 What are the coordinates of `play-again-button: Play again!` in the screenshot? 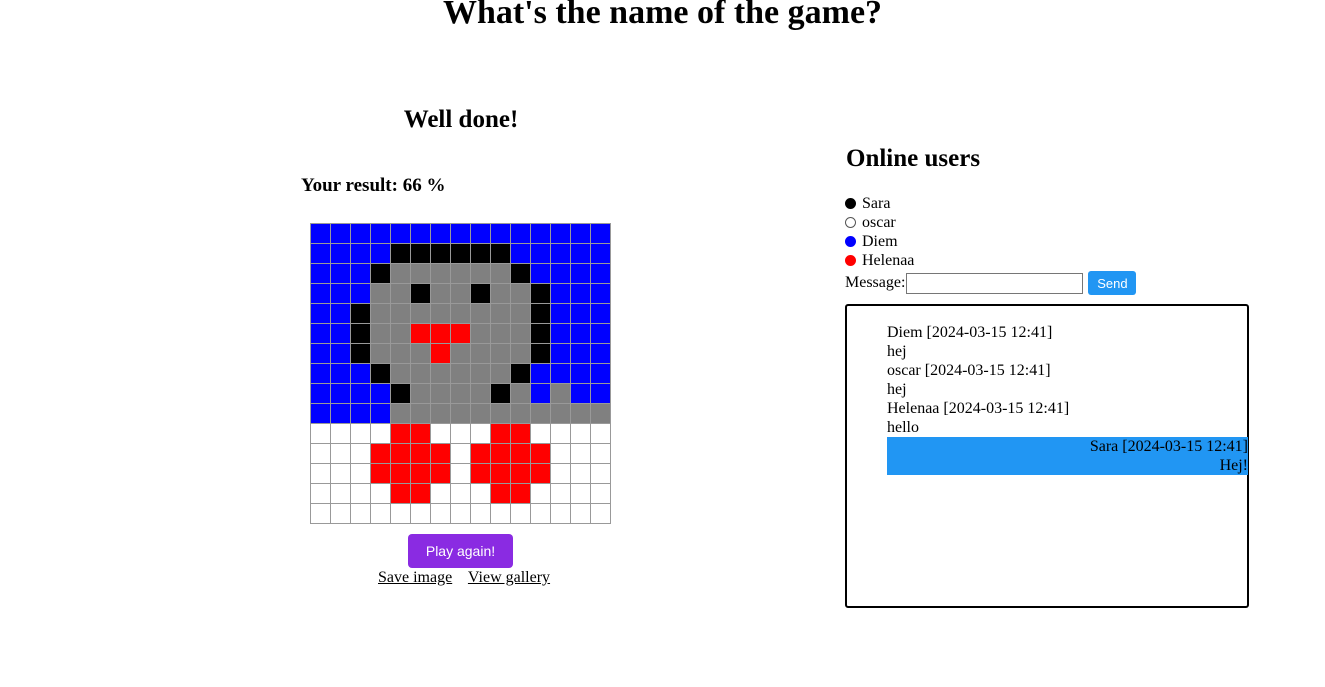 It's located at (460, 551).